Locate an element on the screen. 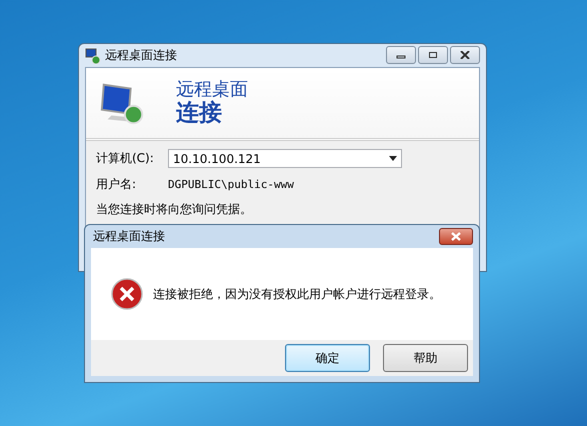 The image size is (587, 426). maximize-icon is located at coordinates (433, 55).